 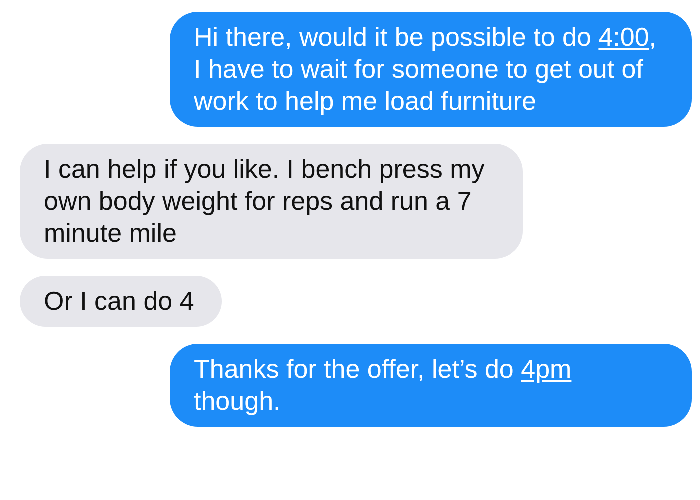 What do you see at coordinates (546, 369) in the screenshot?
I see `time-link: 4pm` at bounding box center [546, 369].